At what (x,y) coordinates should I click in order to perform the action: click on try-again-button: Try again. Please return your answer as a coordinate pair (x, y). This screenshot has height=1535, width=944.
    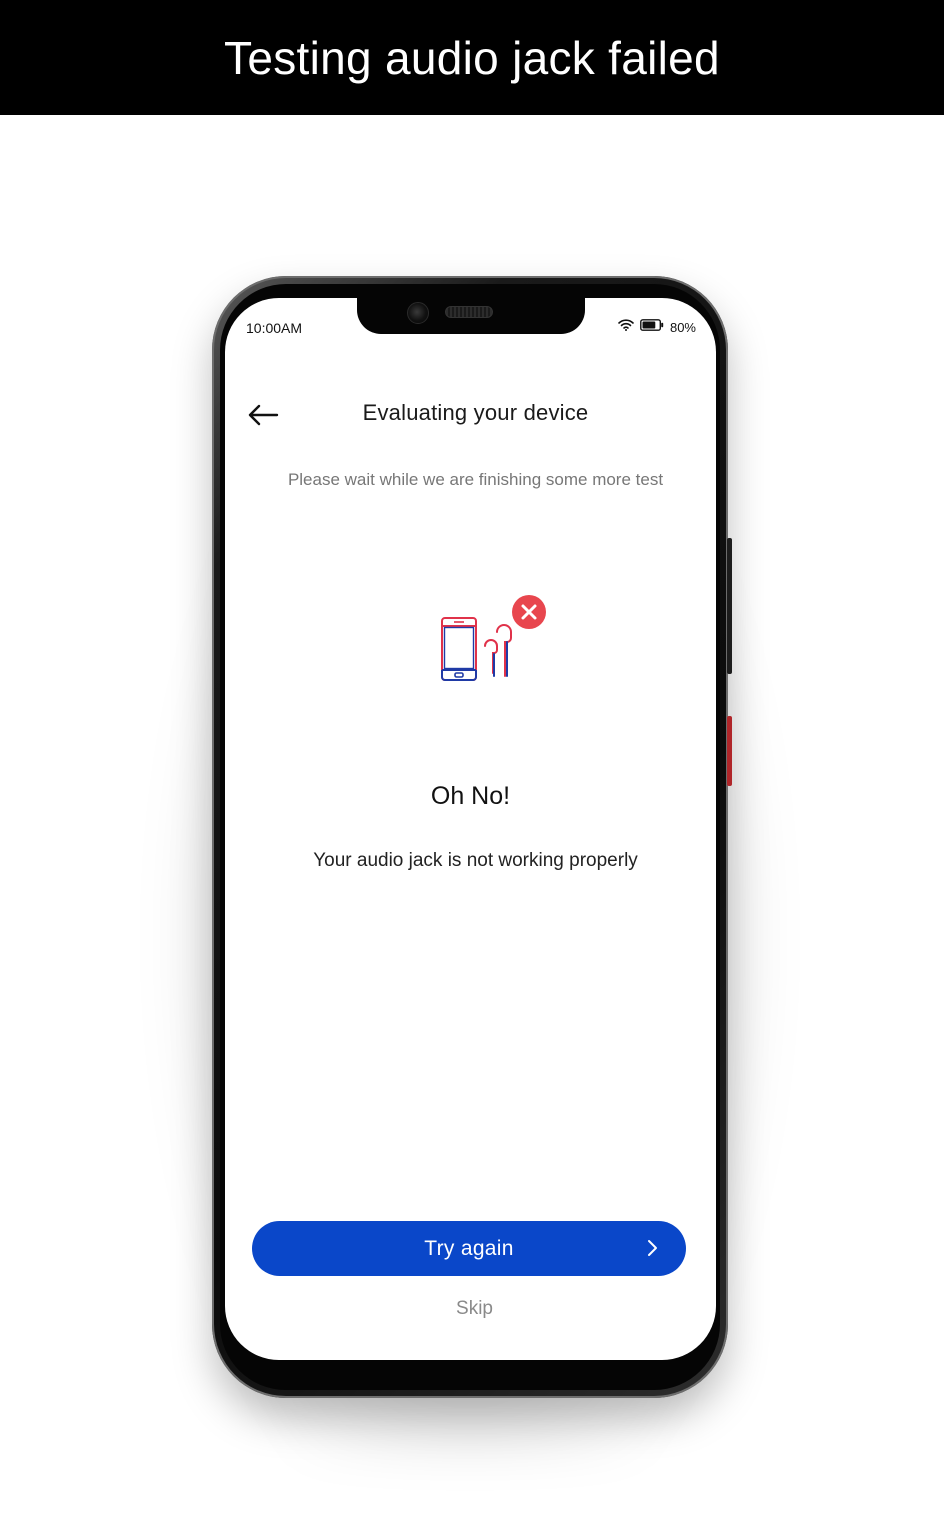
    Looking at the image, I should click on (469, 1248).